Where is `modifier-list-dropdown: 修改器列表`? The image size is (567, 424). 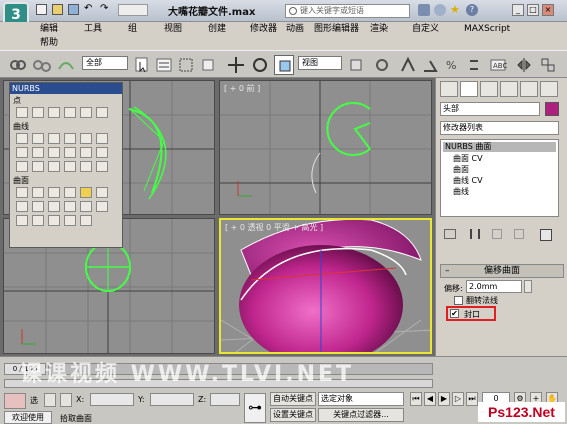
modifier-list-dropdown: 修改器列表 is located at coordinates (499, 128).